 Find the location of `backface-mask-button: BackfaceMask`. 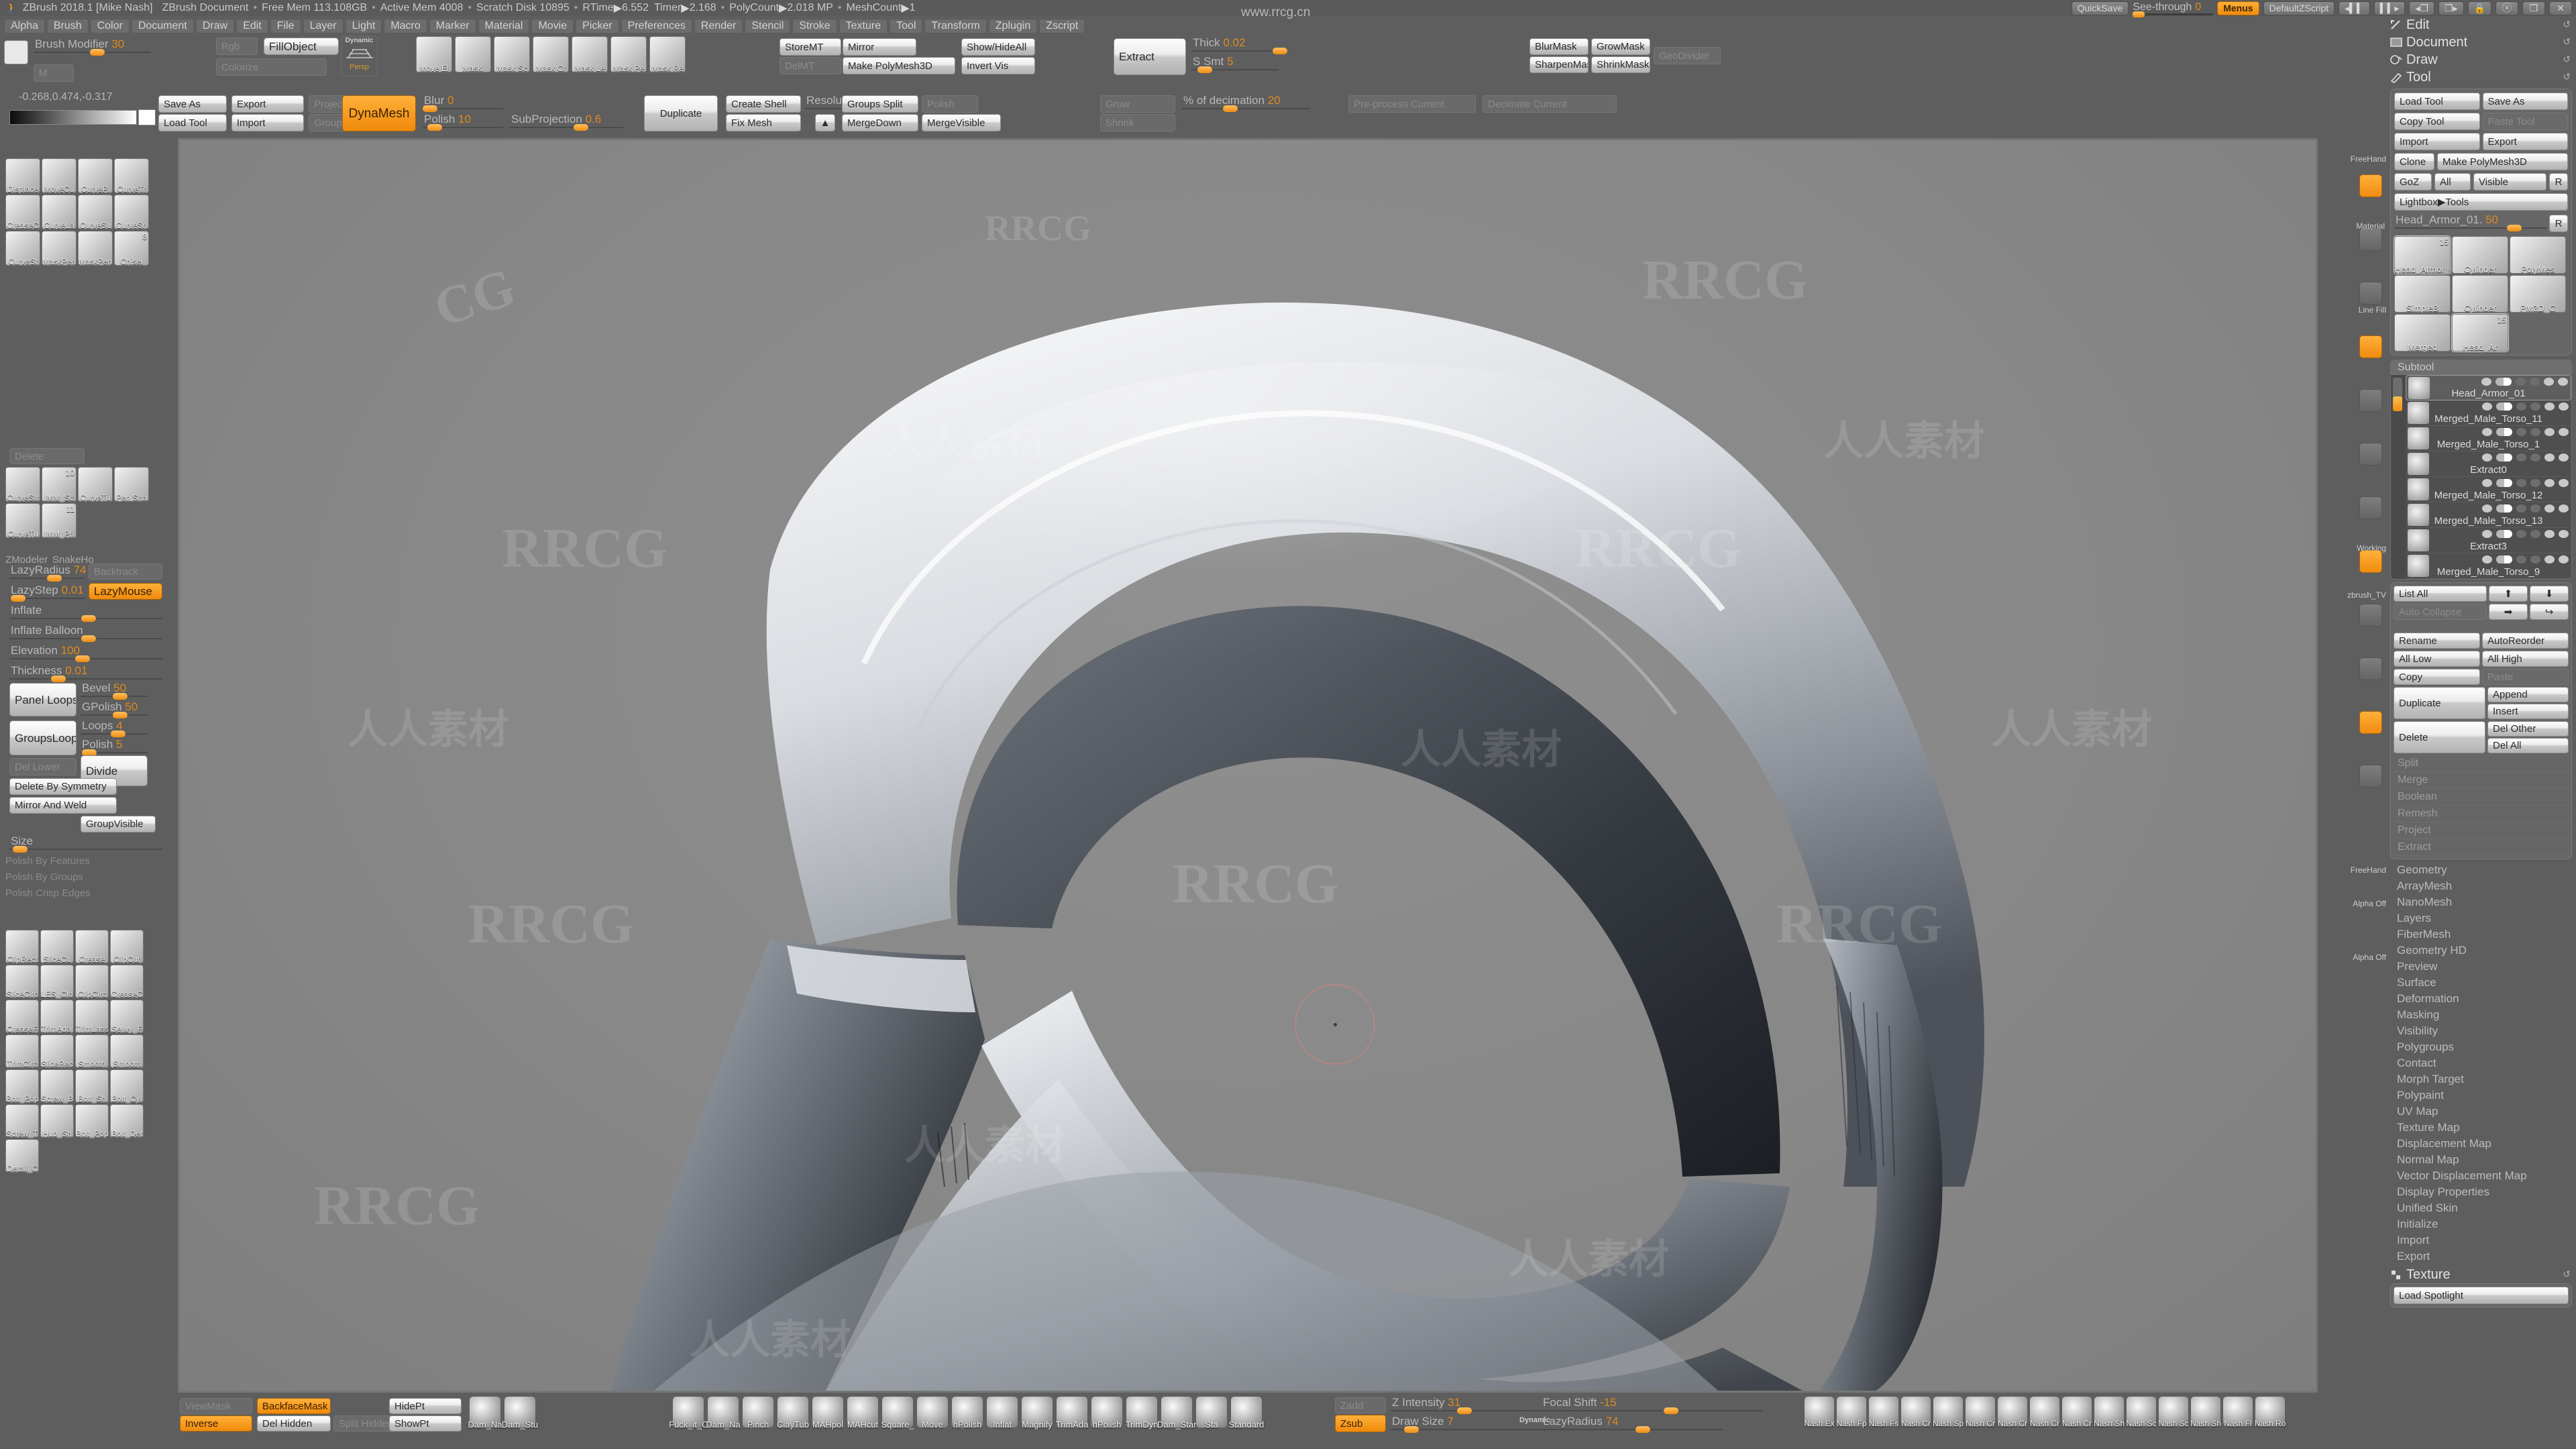

backface-mask-button: BackfaceMask is located at coordinates (294, 1406).